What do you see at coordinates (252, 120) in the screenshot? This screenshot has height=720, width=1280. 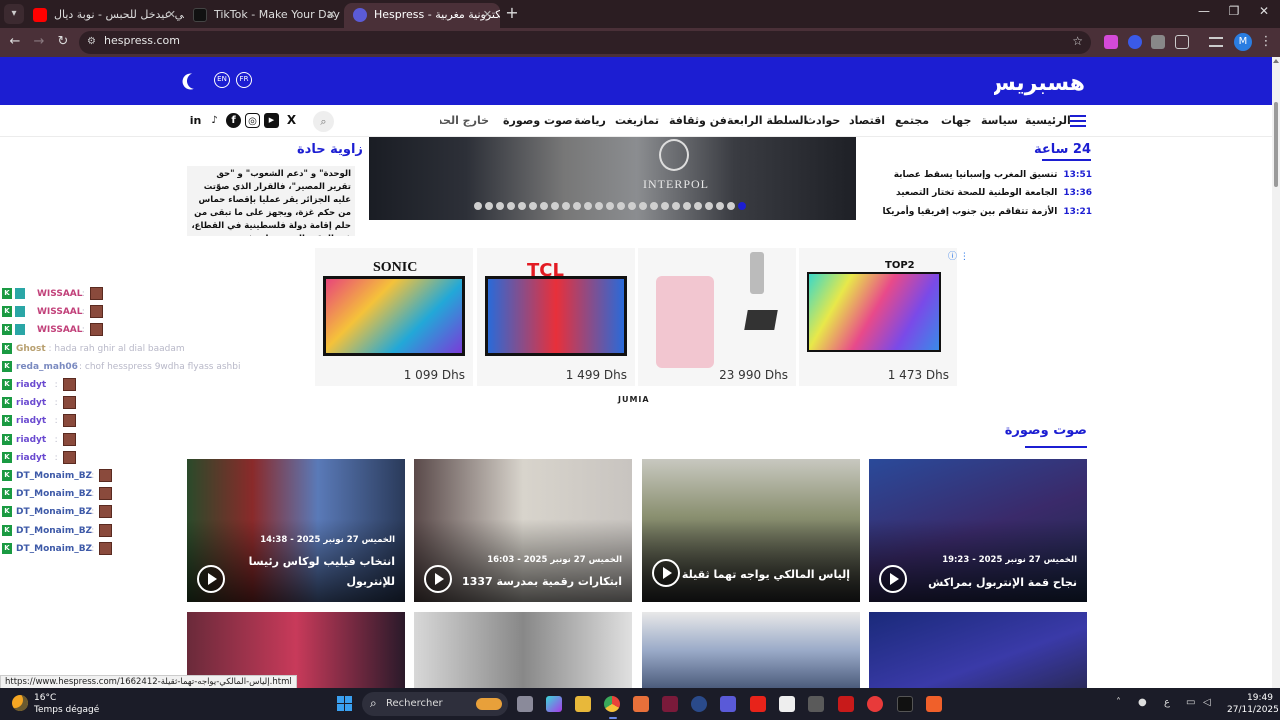 I see `instagram-icon: ◎` at bounding box center [252, 120].